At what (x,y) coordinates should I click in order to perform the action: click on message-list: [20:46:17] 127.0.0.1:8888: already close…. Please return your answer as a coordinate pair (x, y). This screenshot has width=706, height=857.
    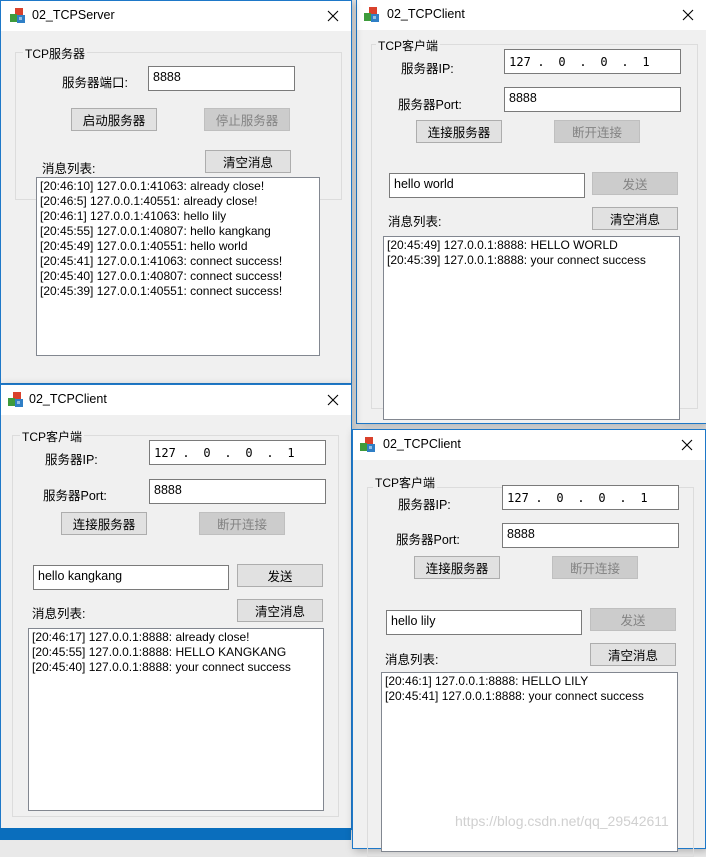
    Looking at the image, I should click on (176, 719).